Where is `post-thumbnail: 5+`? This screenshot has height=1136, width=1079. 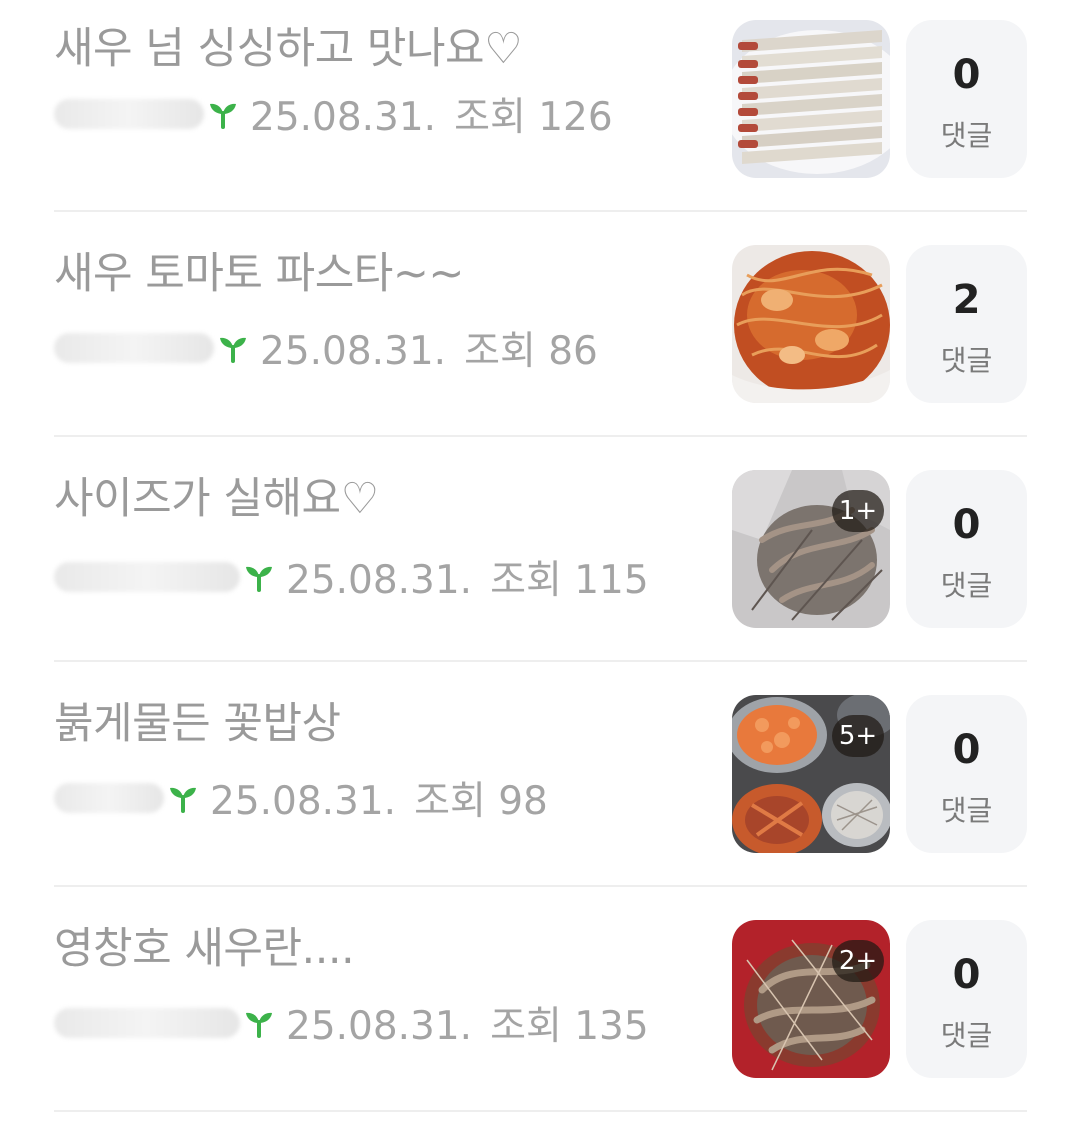 post-thumbnail: 5+ is located at coordinates (811, 774).